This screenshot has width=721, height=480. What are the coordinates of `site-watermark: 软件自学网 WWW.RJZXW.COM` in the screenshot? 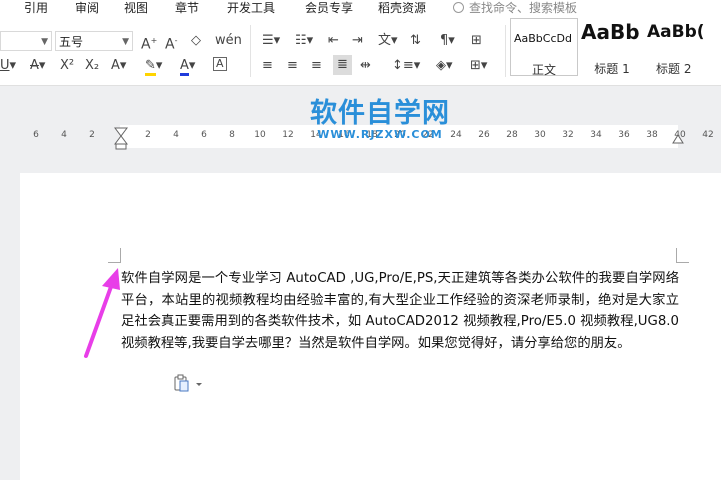 It's located at (380, 119).